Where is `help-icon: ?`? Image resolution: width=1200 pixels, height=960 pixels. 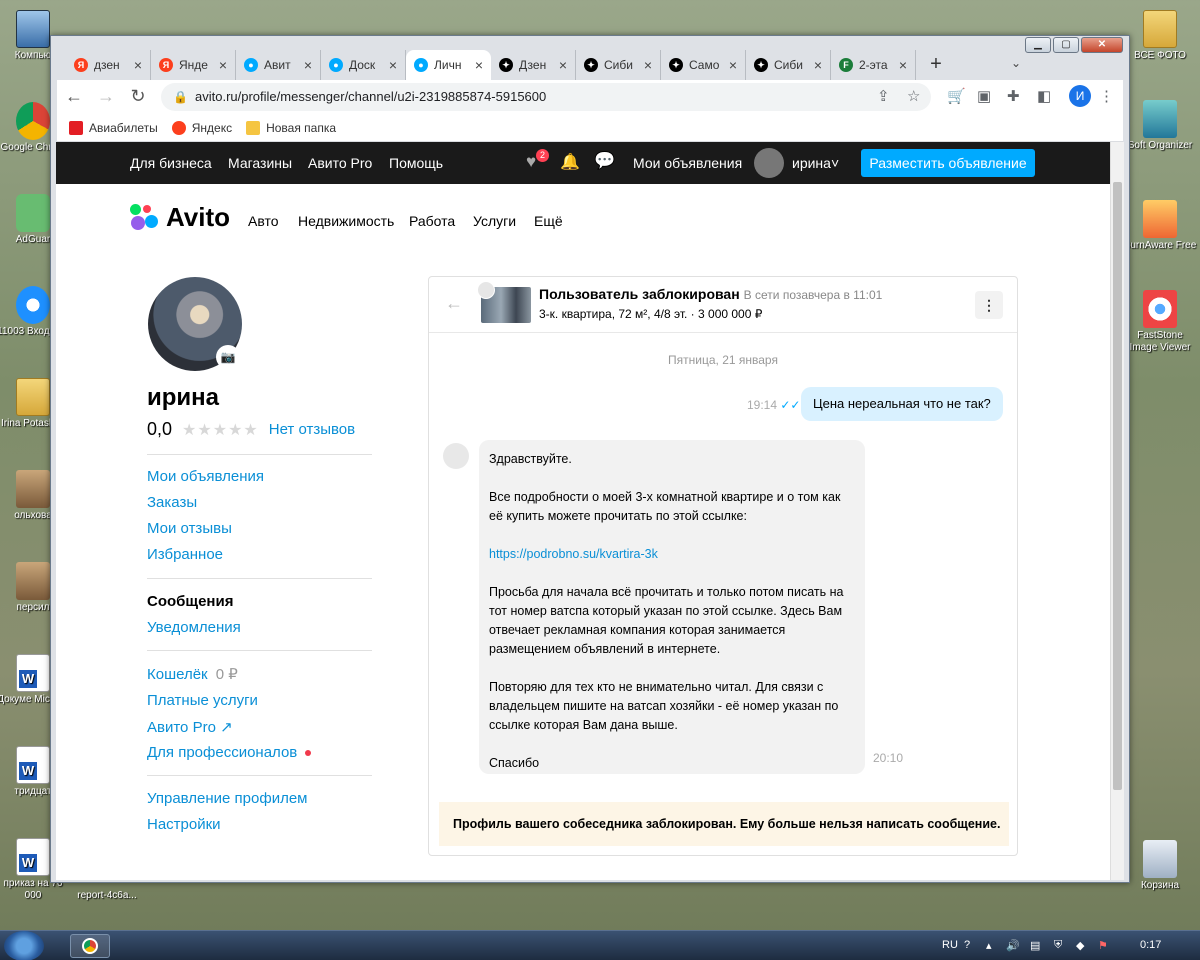 help-icon: ? is located at coordinates (967, 945).